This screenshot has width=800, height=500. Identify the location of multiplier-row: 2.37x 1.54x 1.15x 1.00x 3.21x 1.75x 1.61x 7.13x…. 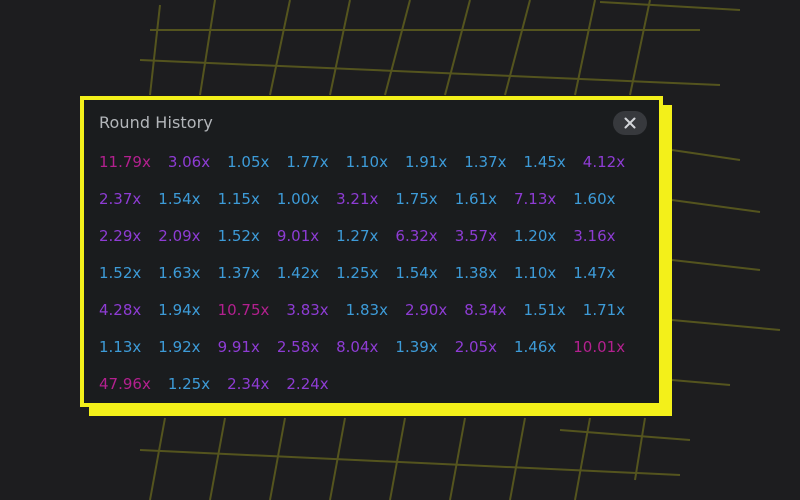
(369, 207).